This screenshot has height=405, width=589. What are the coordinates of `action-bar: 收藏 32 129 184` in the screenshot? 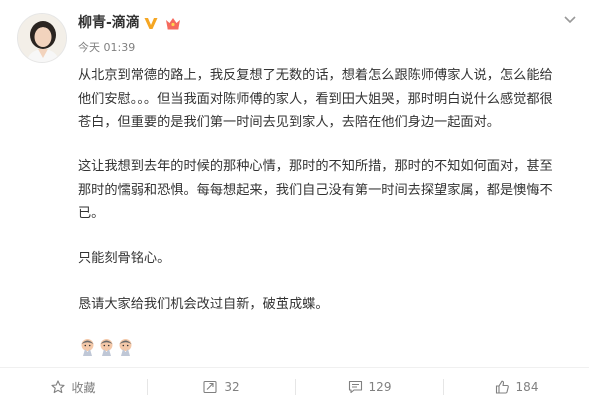 It's located at (294, 386).